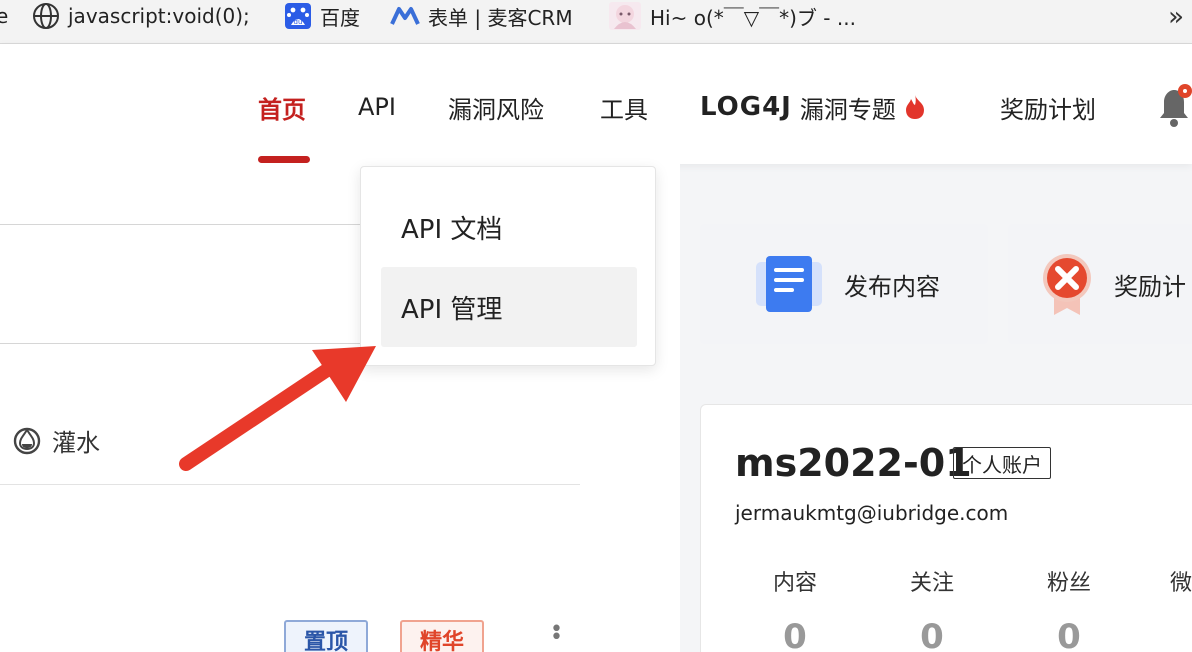 The width and height of the screenshot is (1192, 652). Describe the element at coordinates (284, 159) in the screenshot. I see `nav-active-indicator` at that location.